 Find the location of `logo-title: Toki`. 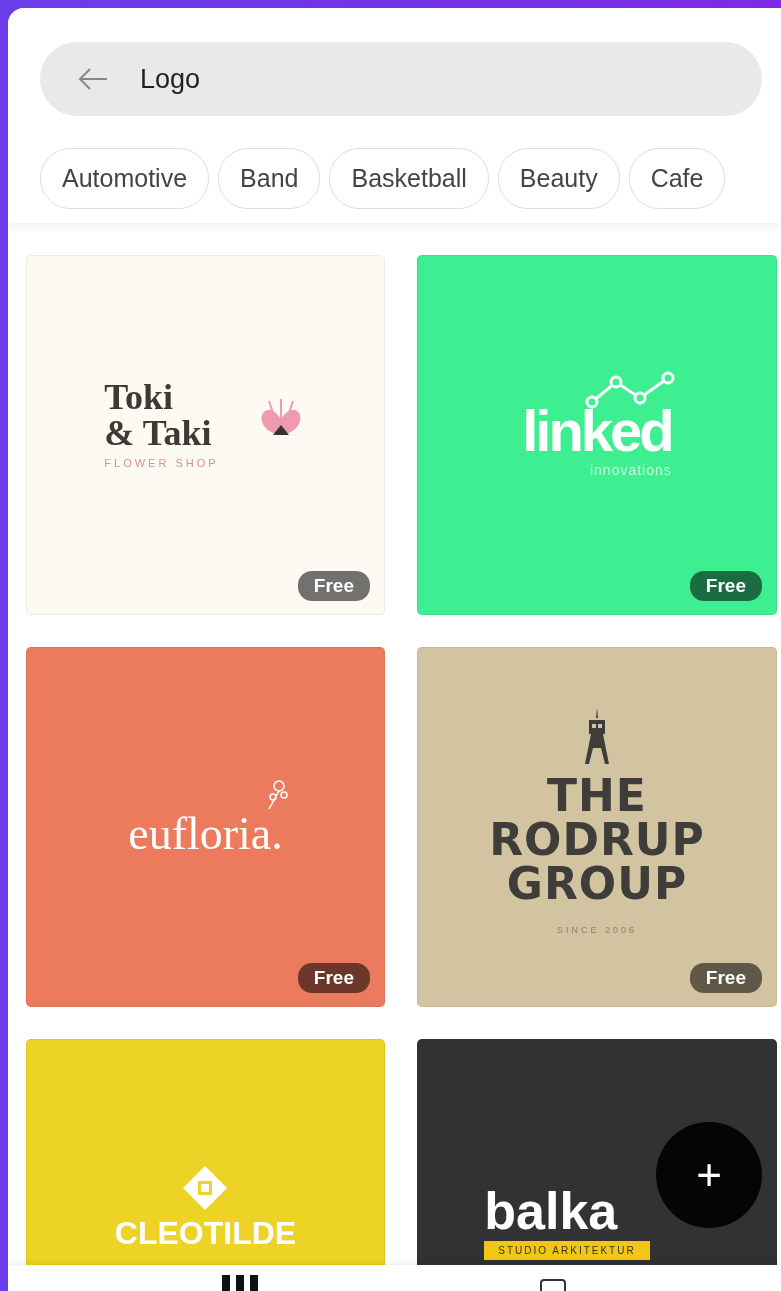

logo-title: Toki is located at coordinates (139, 396).